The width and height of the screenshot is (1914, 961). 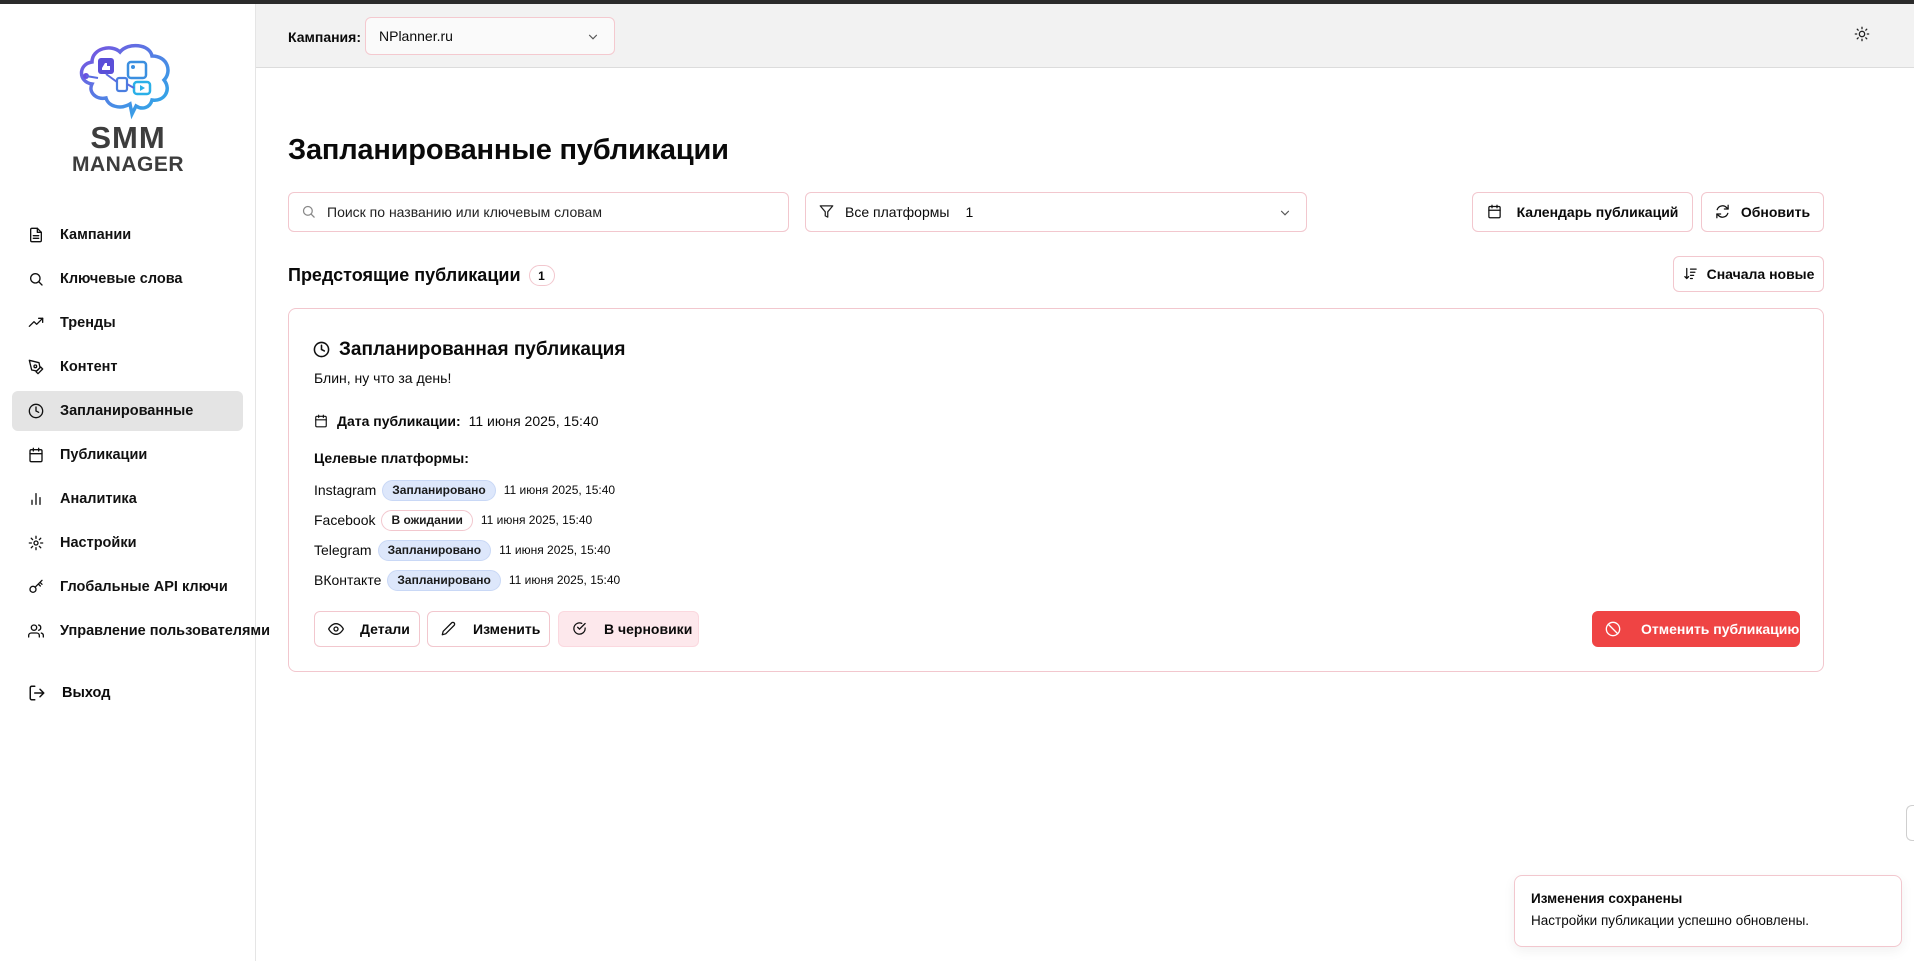 What do you see at coordinates (96, 235) in the screenshot?
I see `sidebar-item-label: Кампании` at bounding box center [96, 235].